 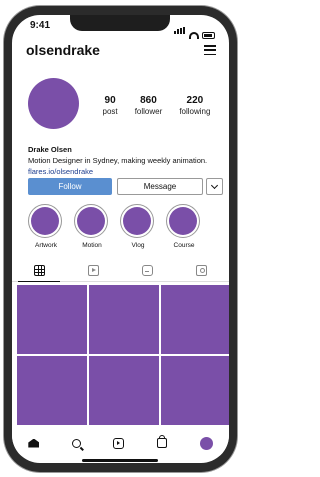 What do you see at coordinates (194, 30) in the screenshot?
I see `status-icons` at bounding box center [194, 30].